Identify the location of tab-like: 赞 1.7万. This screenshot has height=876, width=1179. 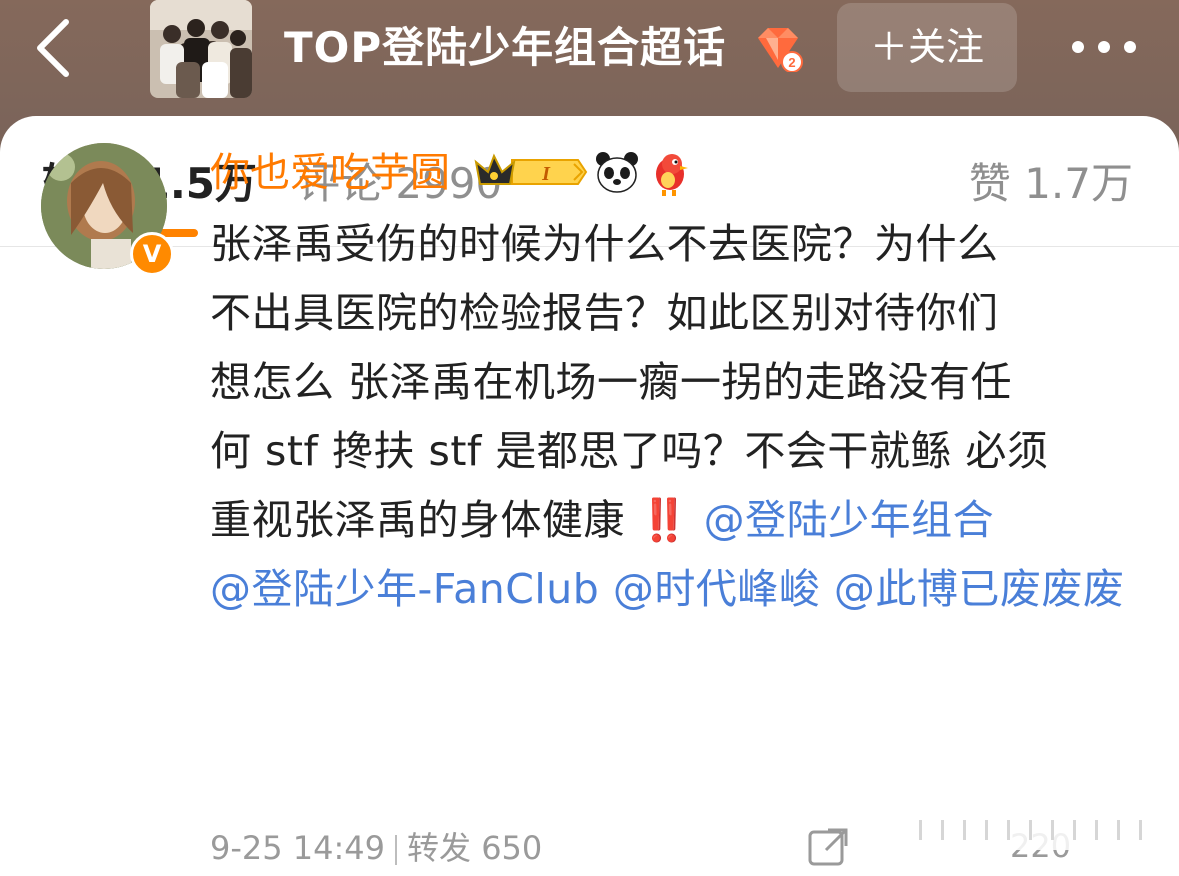
(1051, 184).